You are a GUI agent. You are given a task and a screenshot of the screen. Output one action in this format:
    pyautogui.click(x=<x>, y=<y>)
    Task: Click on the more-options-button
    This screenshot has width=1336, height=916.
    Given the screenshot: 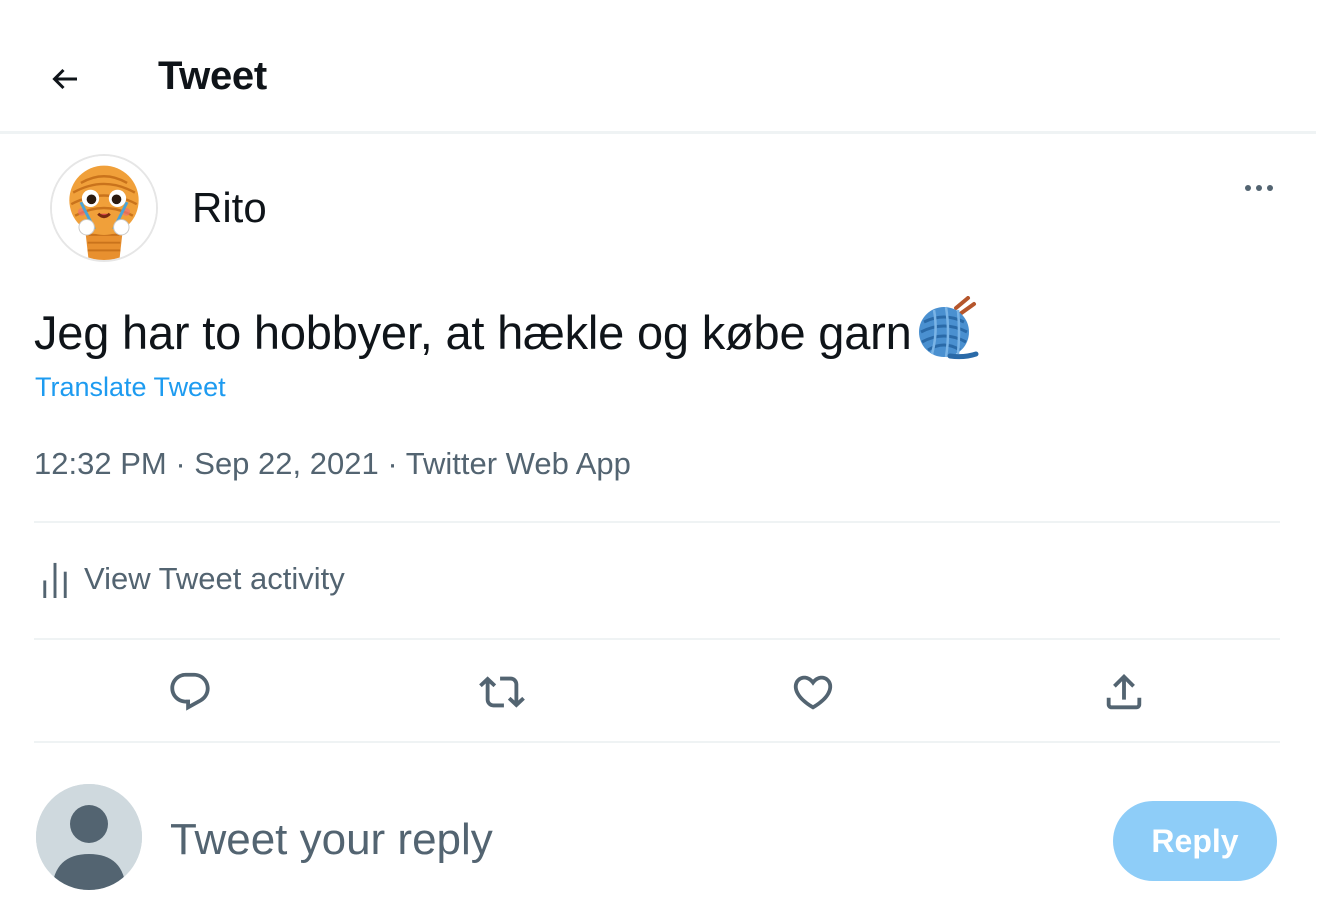 What is the action you would take?
    pyautogui.click(x=1259, y=188)
    